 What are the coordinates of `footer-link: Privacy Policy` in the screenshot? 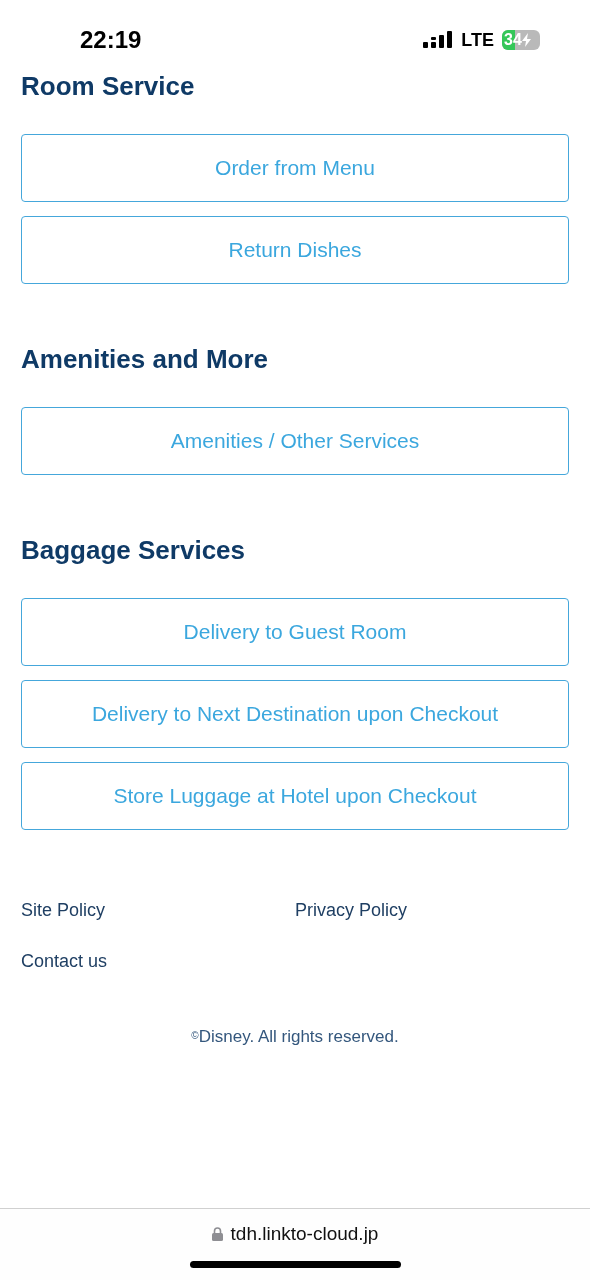 It's located at (351, 910).